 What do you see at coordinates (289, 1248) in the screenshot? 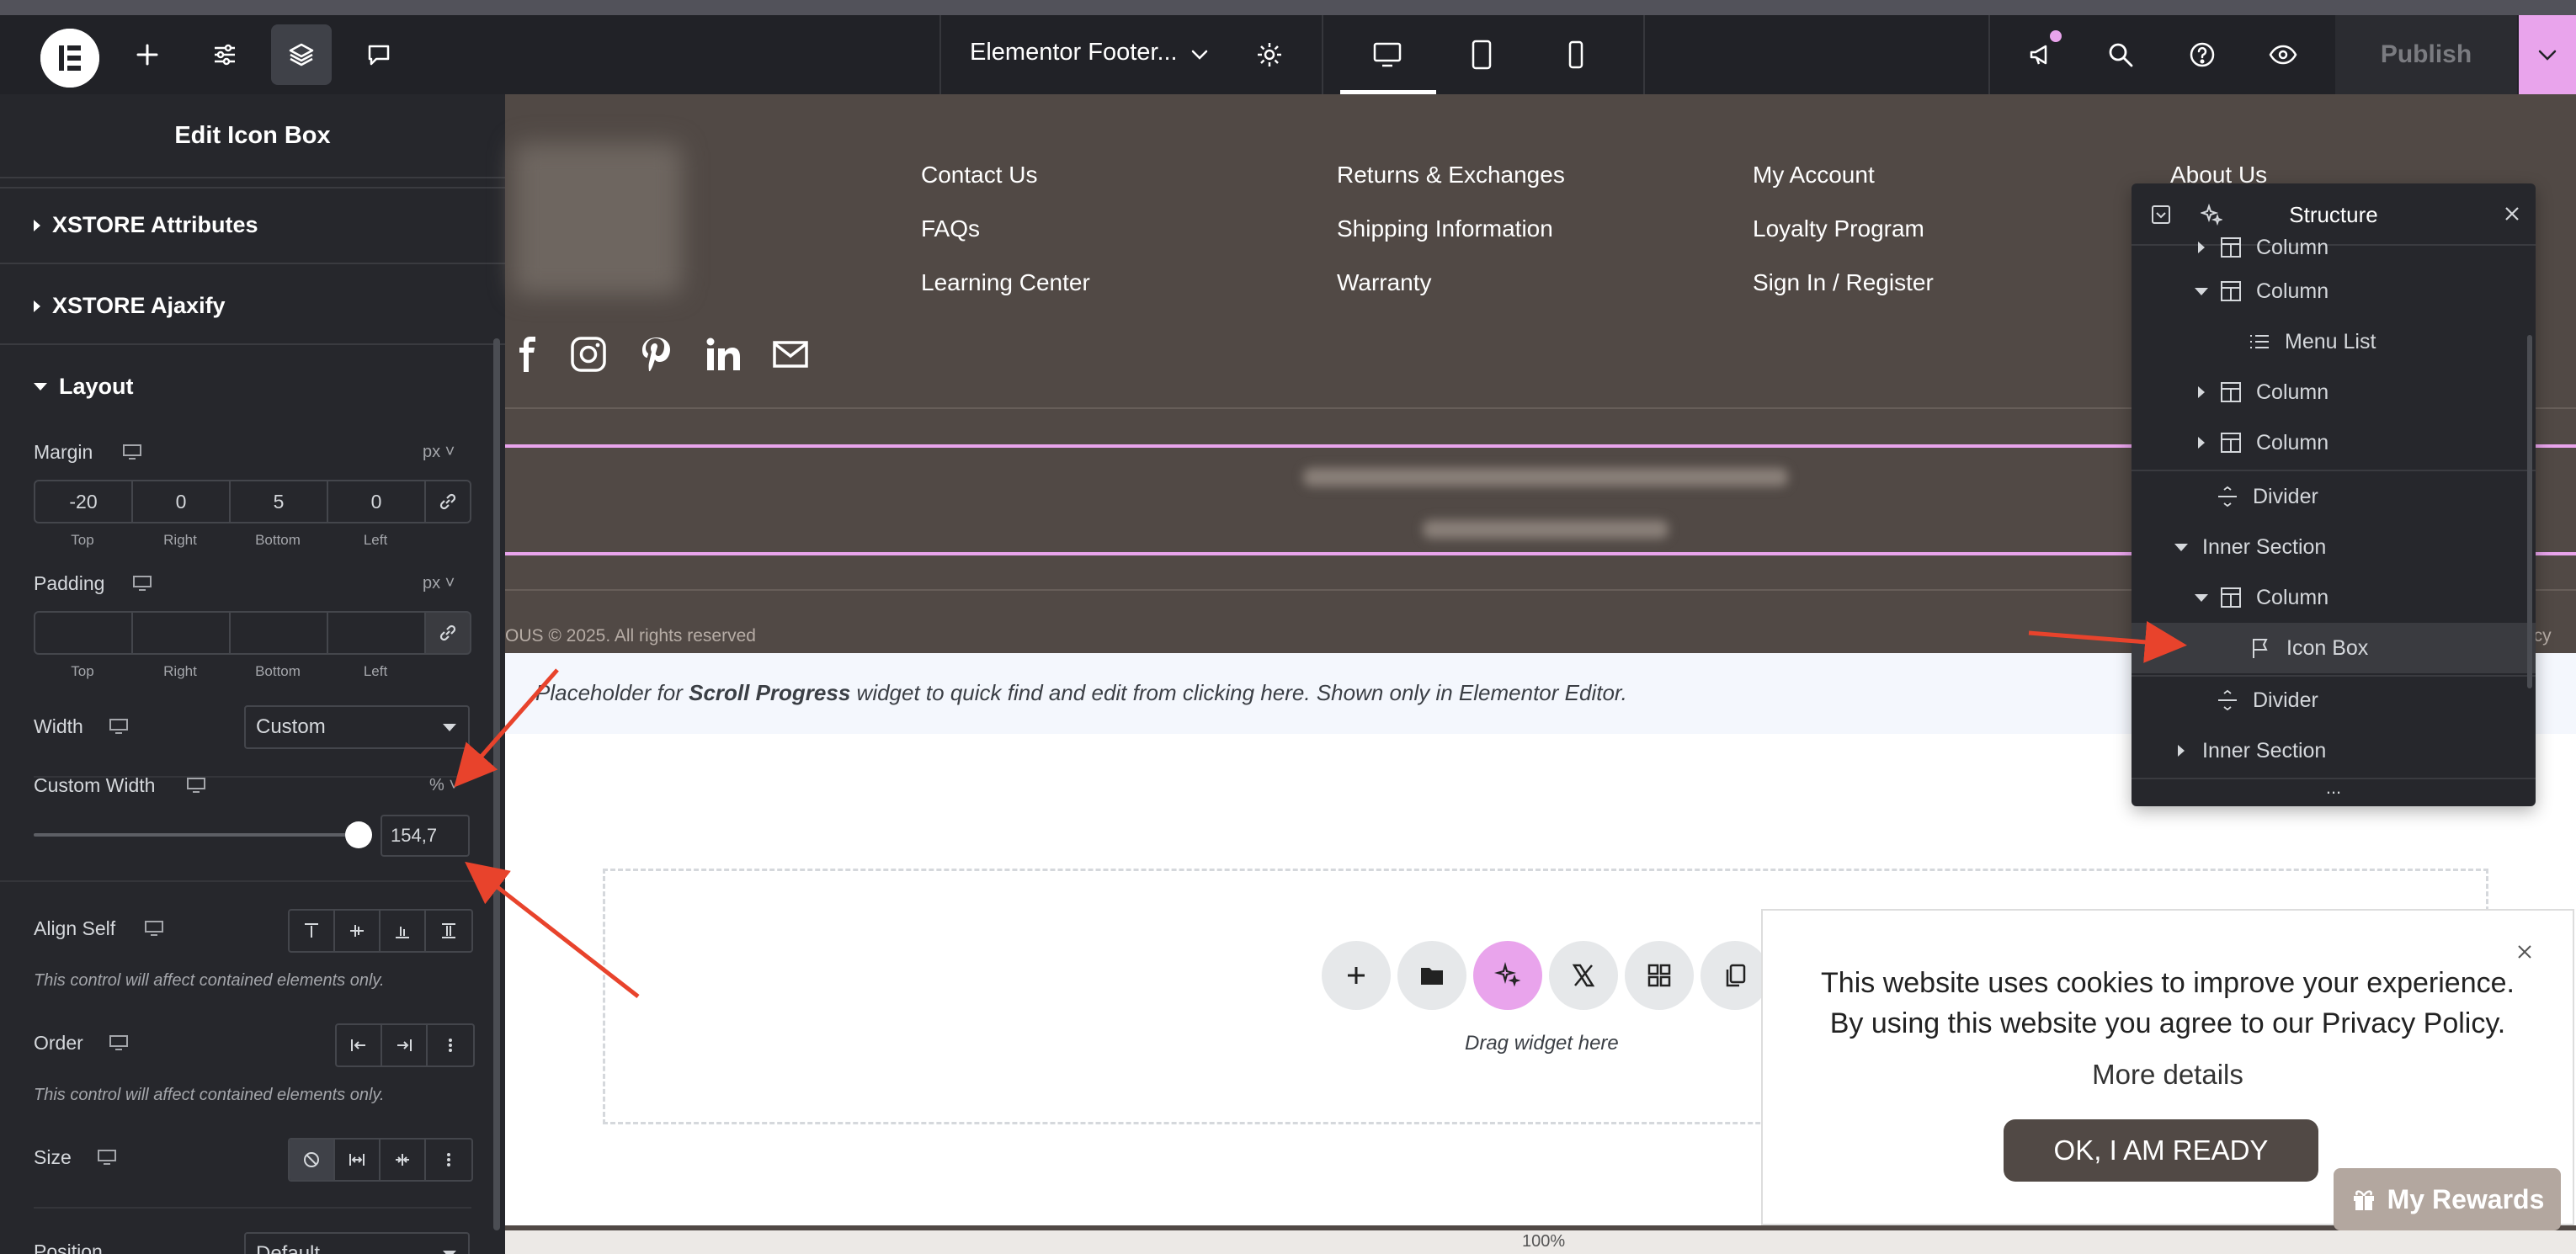
I see `select-value: Default` at bounding box center [289, 1248].